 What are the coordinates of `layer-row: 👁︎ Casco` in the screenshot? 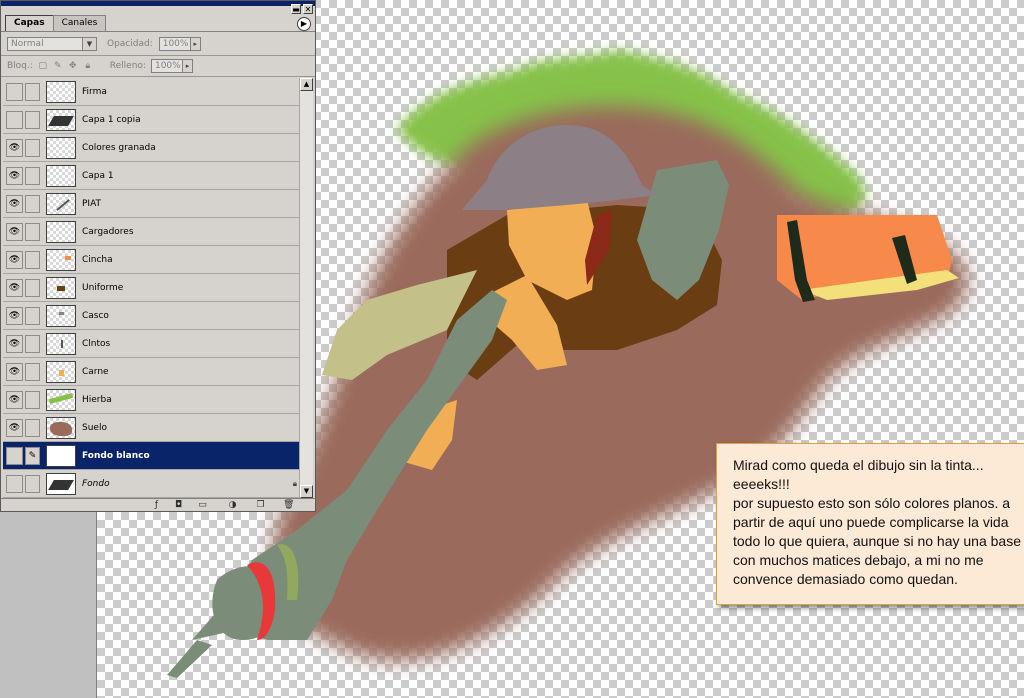 It's located at (151, 316).